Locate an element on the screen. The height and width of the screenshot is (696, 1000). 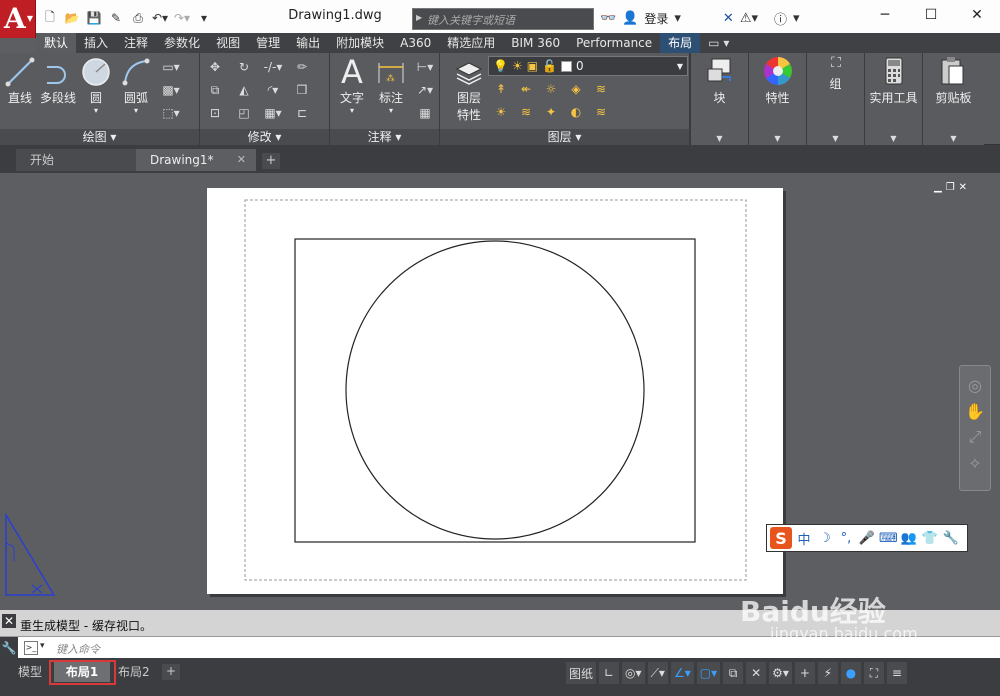
trim-icon: -/-▾ is located at coordinates (273, 67).